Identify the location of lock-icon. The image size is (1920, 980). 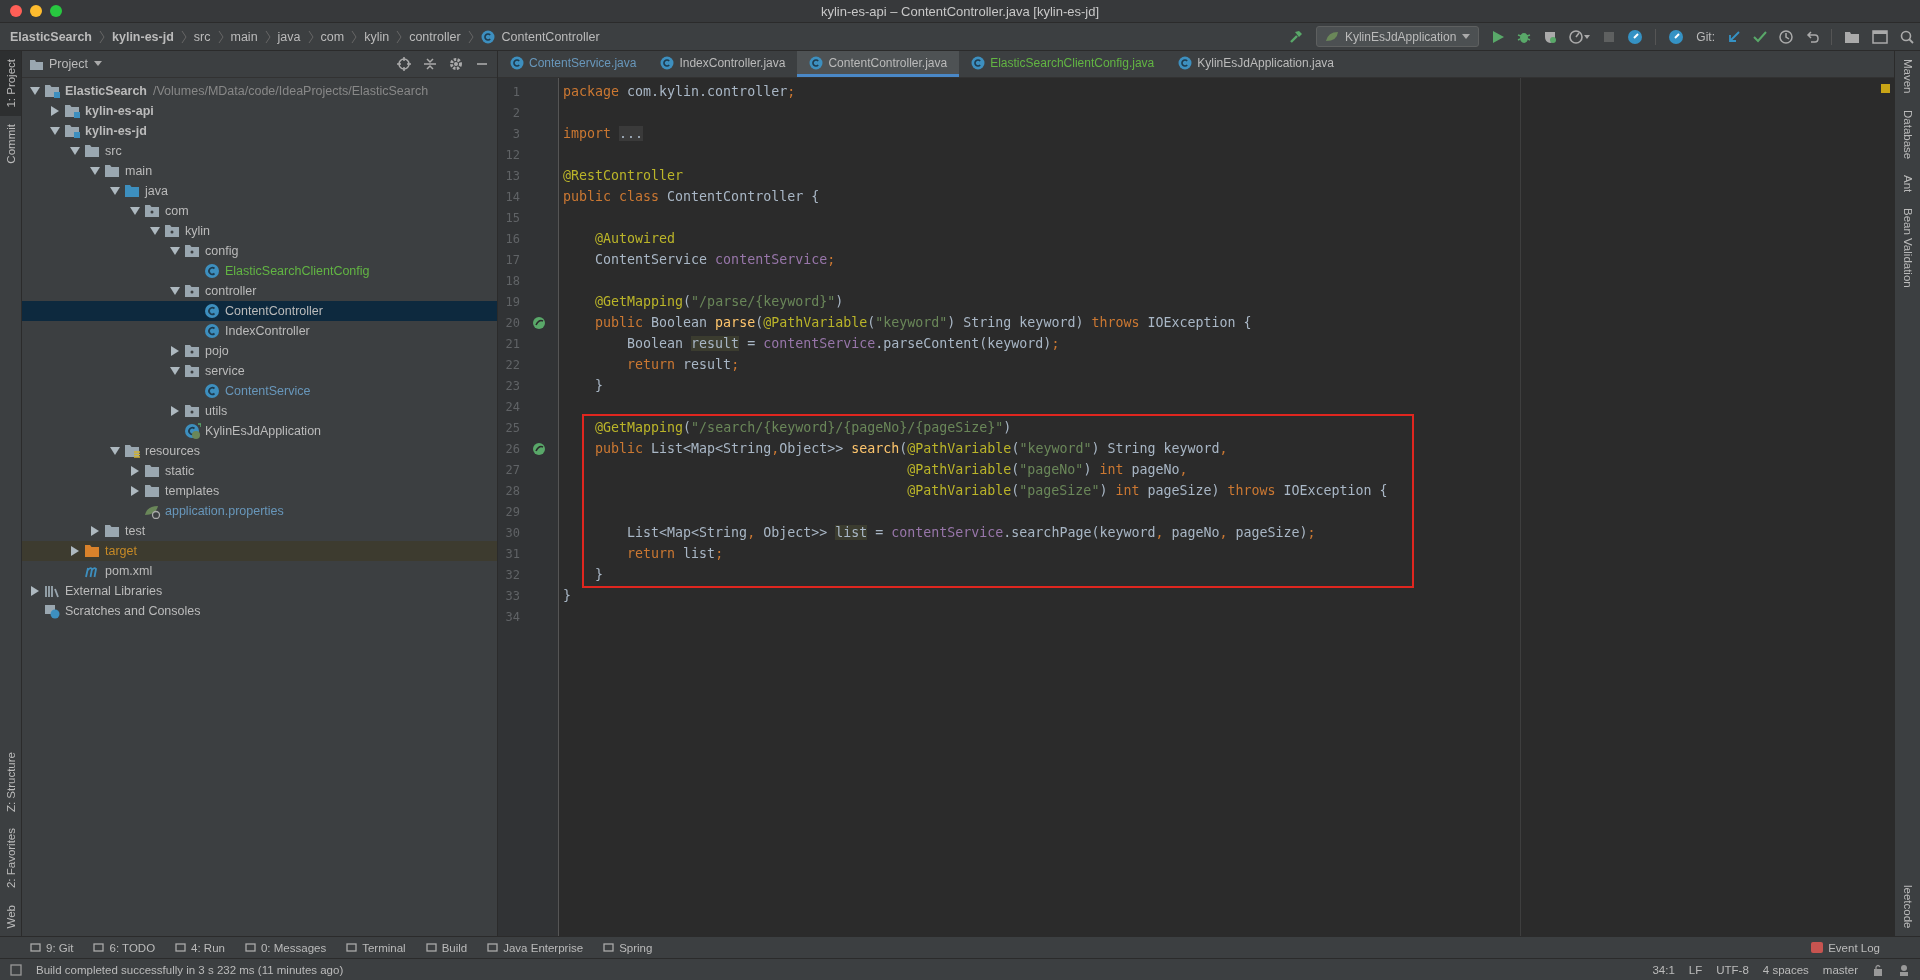
(1878, 969).